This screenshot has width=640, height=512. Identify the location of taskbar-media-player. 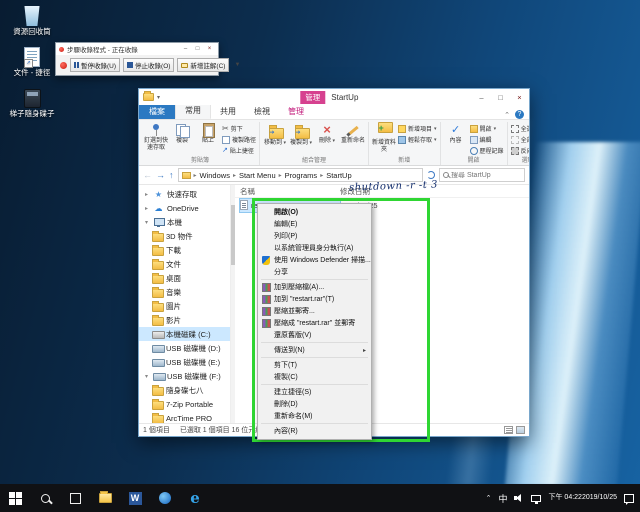
(165, 498).